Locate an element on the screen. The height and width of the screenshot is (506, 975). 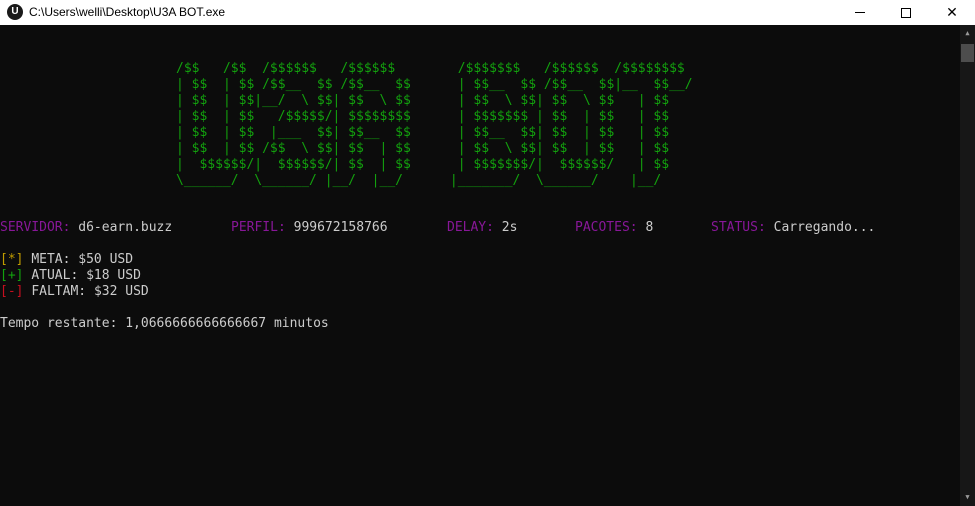
servidor-field: SERVIDOR: d6-earn.buzz is located at coordinates (86, 228).